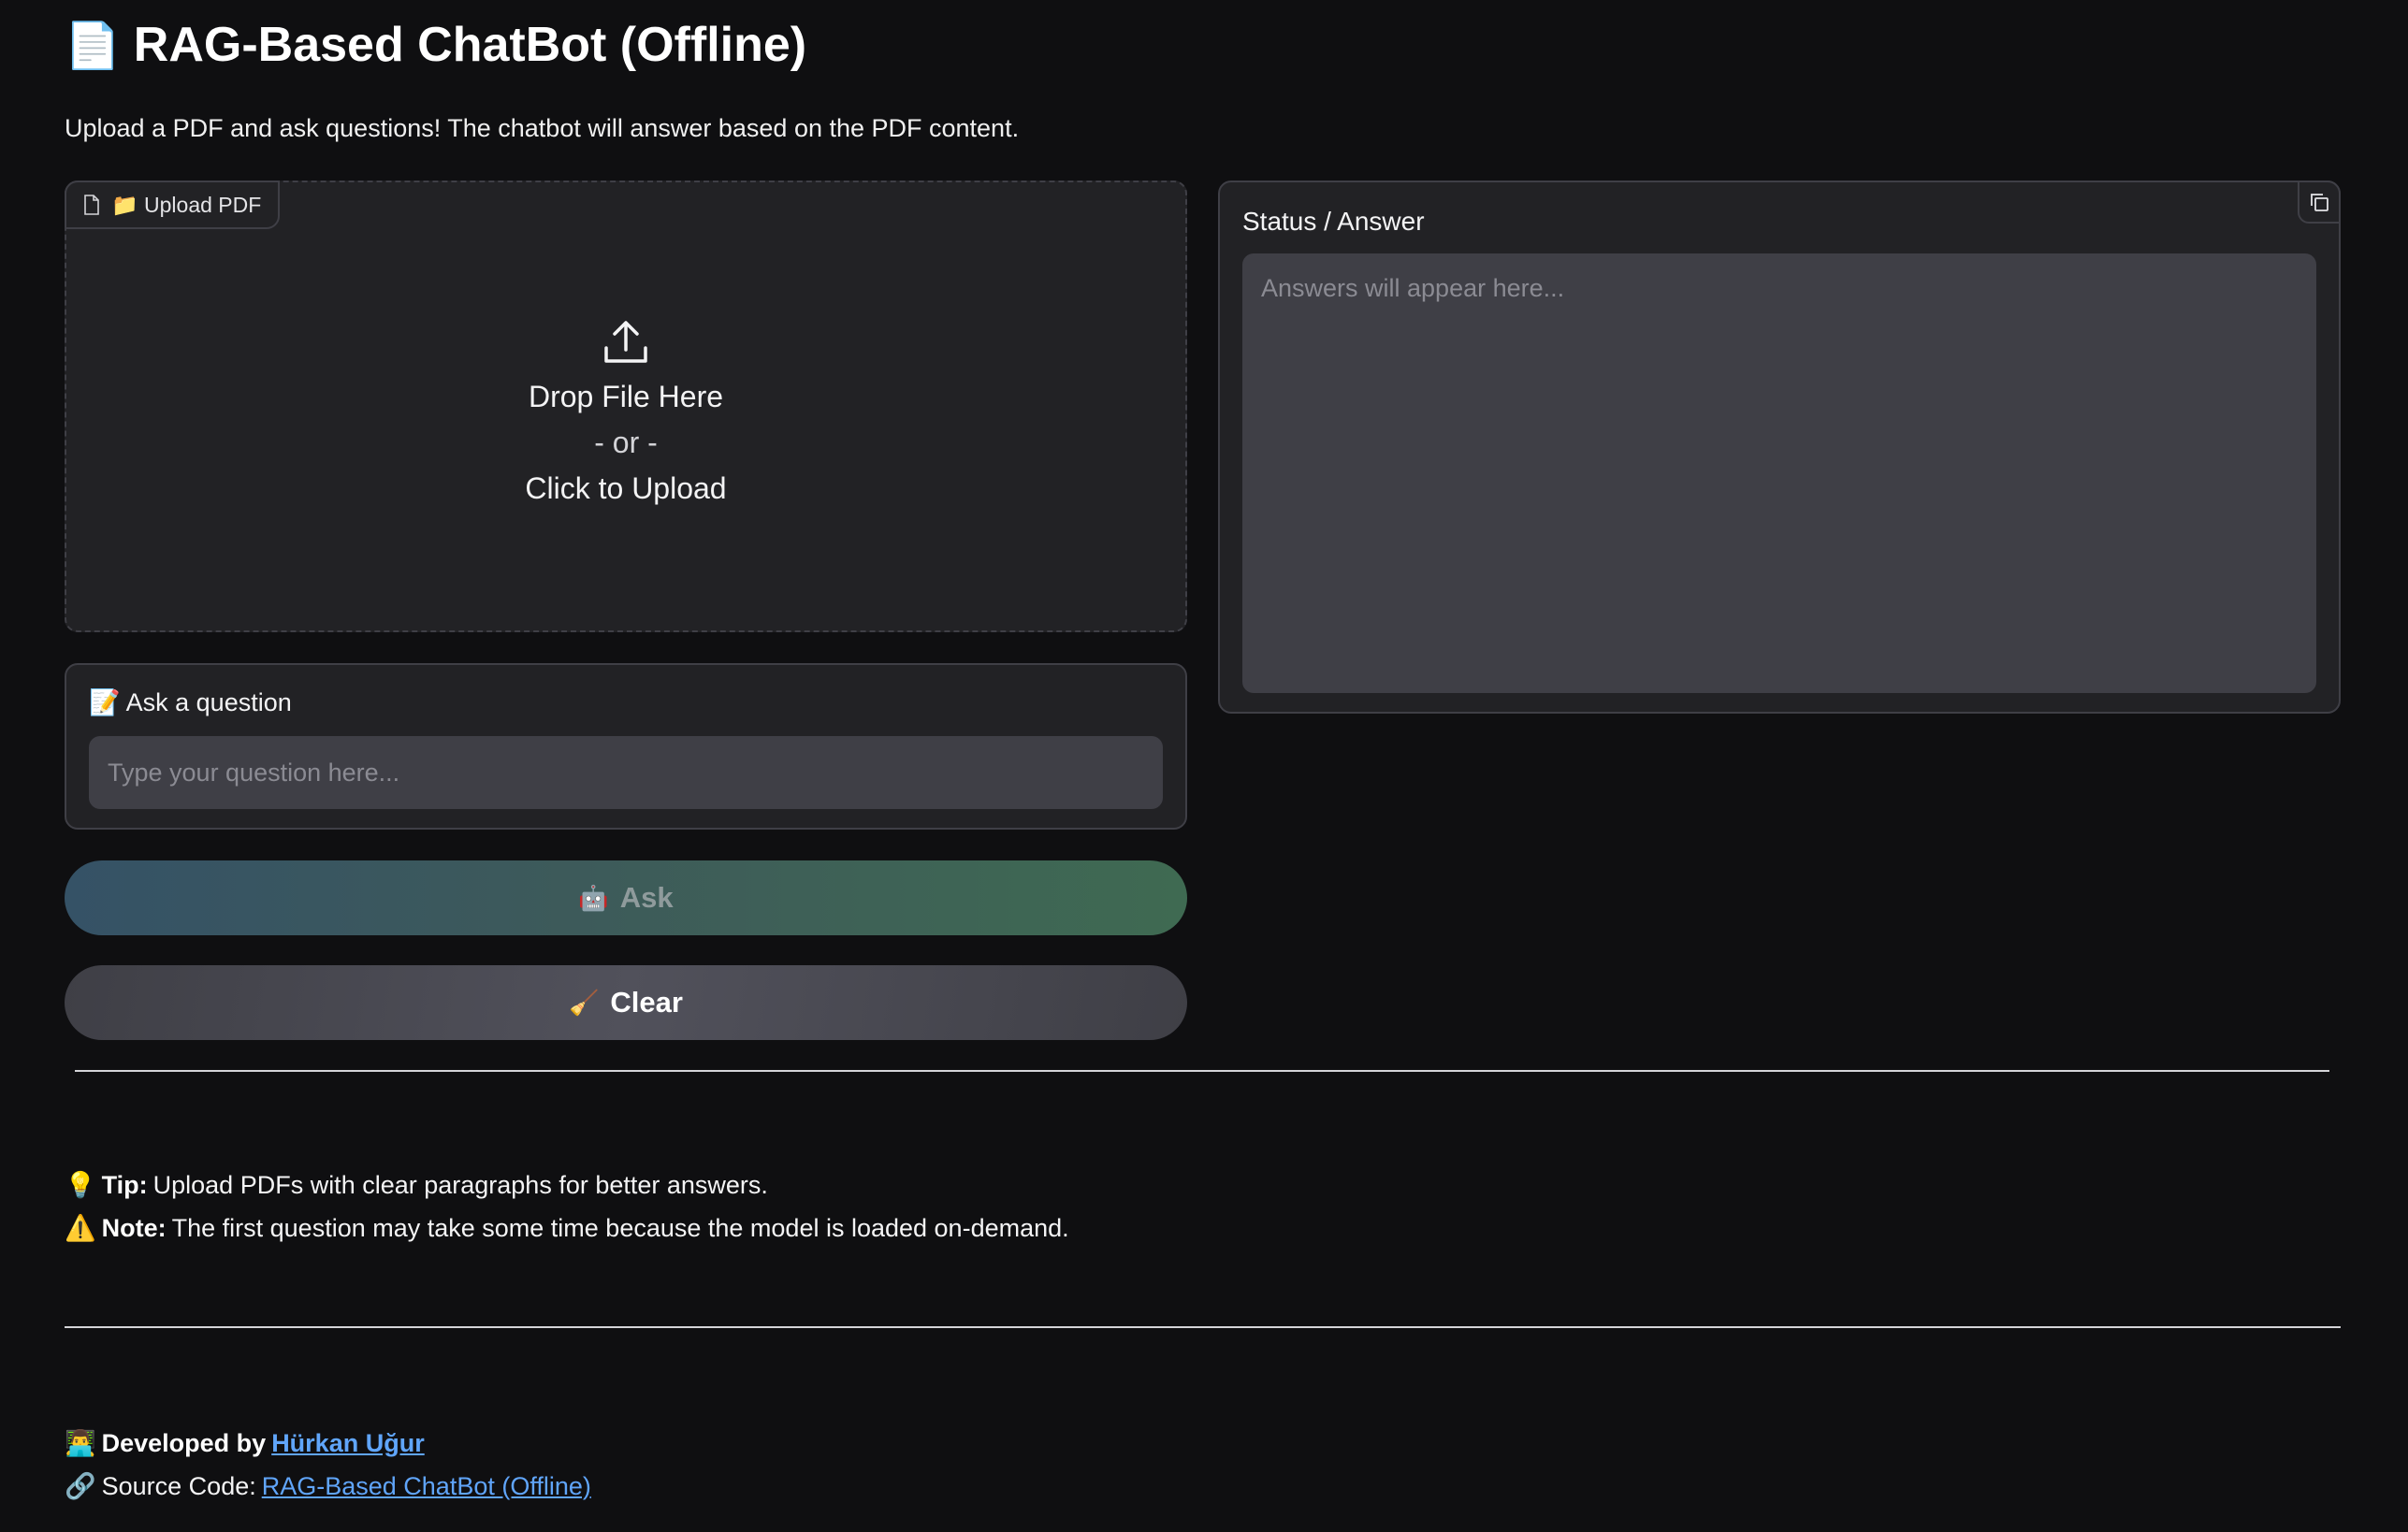 This screenshot has height=1532, width=2408. I want to click on broom-icon: 🧹, so click(584, 1002).